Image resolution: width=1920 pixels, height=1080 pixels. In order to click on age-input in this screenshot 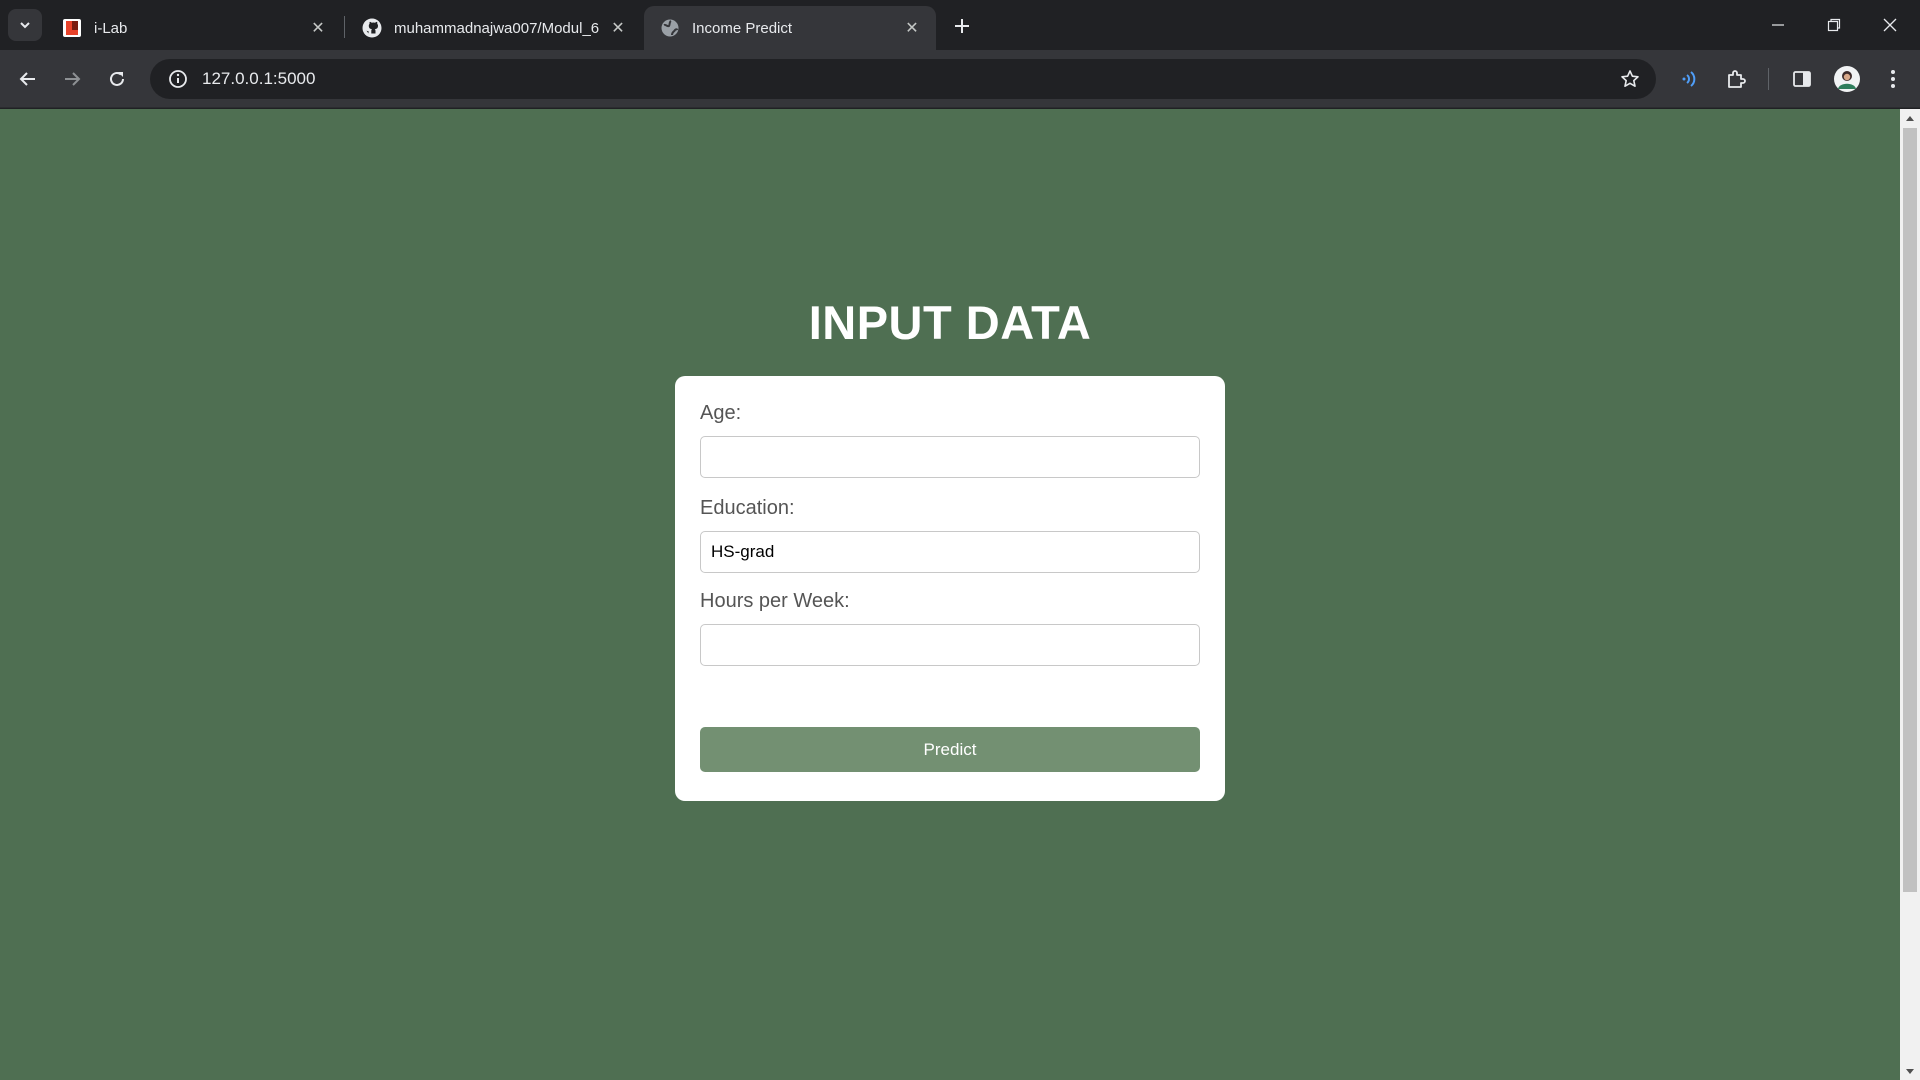, I will do `click(950, 457)`.